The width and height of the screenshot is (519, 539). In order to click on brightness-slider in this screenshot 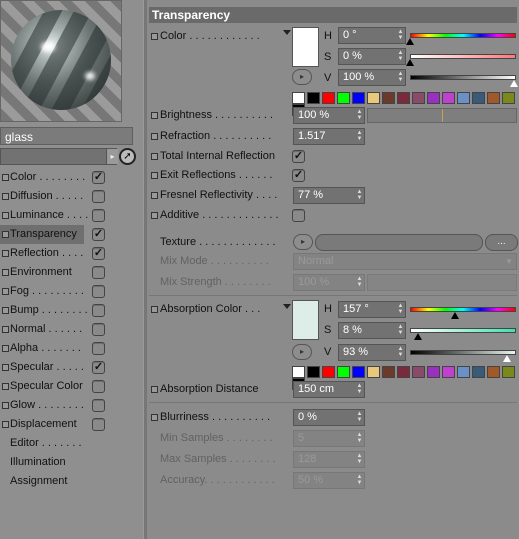, I will do `click(442, 115)`.